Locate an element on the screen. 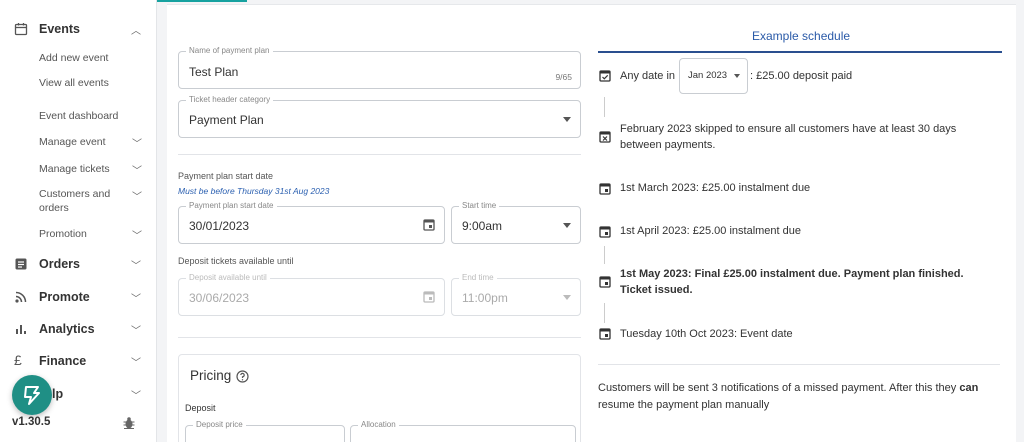 This screenshot has width=1024, height=442. field-label: Name of payment plan is located at coordinates (229, 51).